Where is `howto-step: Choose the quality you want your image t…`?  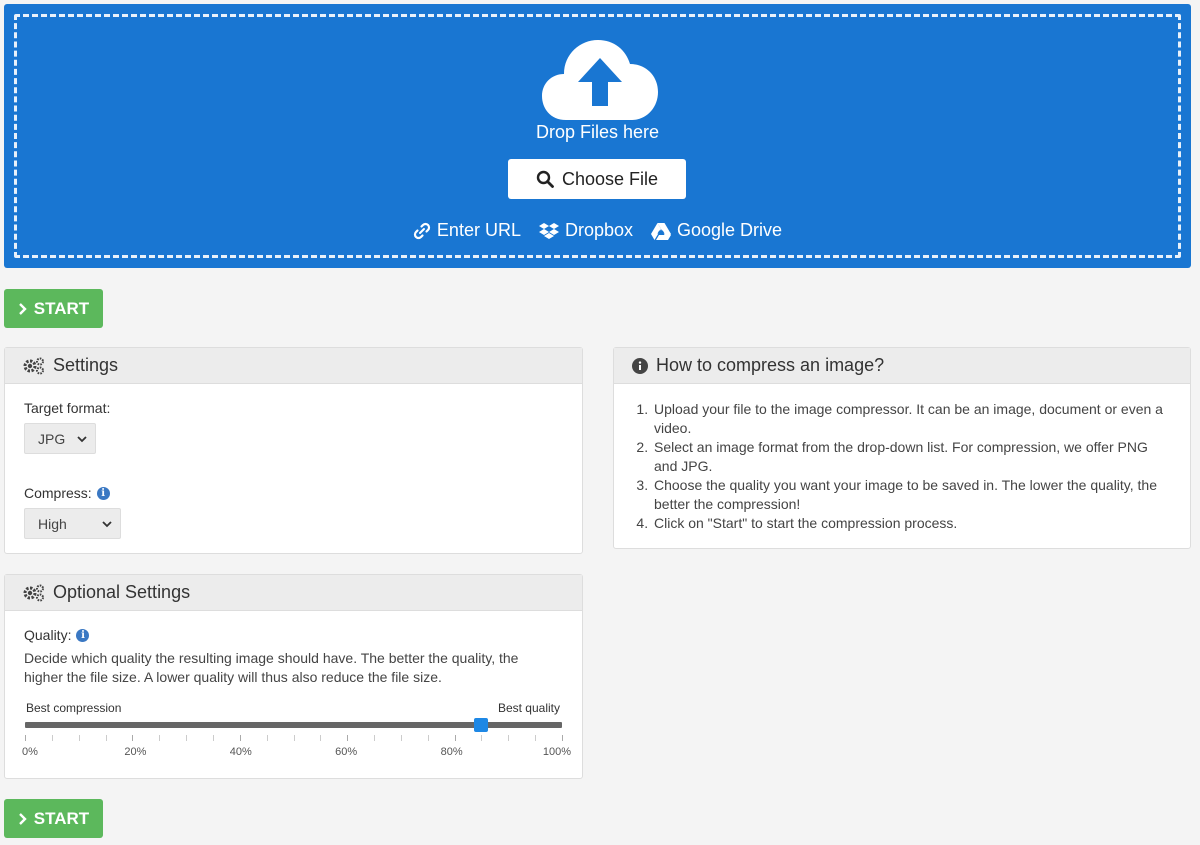
howto-step: Choose the quality you want your image t… is located at coordinates (913, 495).